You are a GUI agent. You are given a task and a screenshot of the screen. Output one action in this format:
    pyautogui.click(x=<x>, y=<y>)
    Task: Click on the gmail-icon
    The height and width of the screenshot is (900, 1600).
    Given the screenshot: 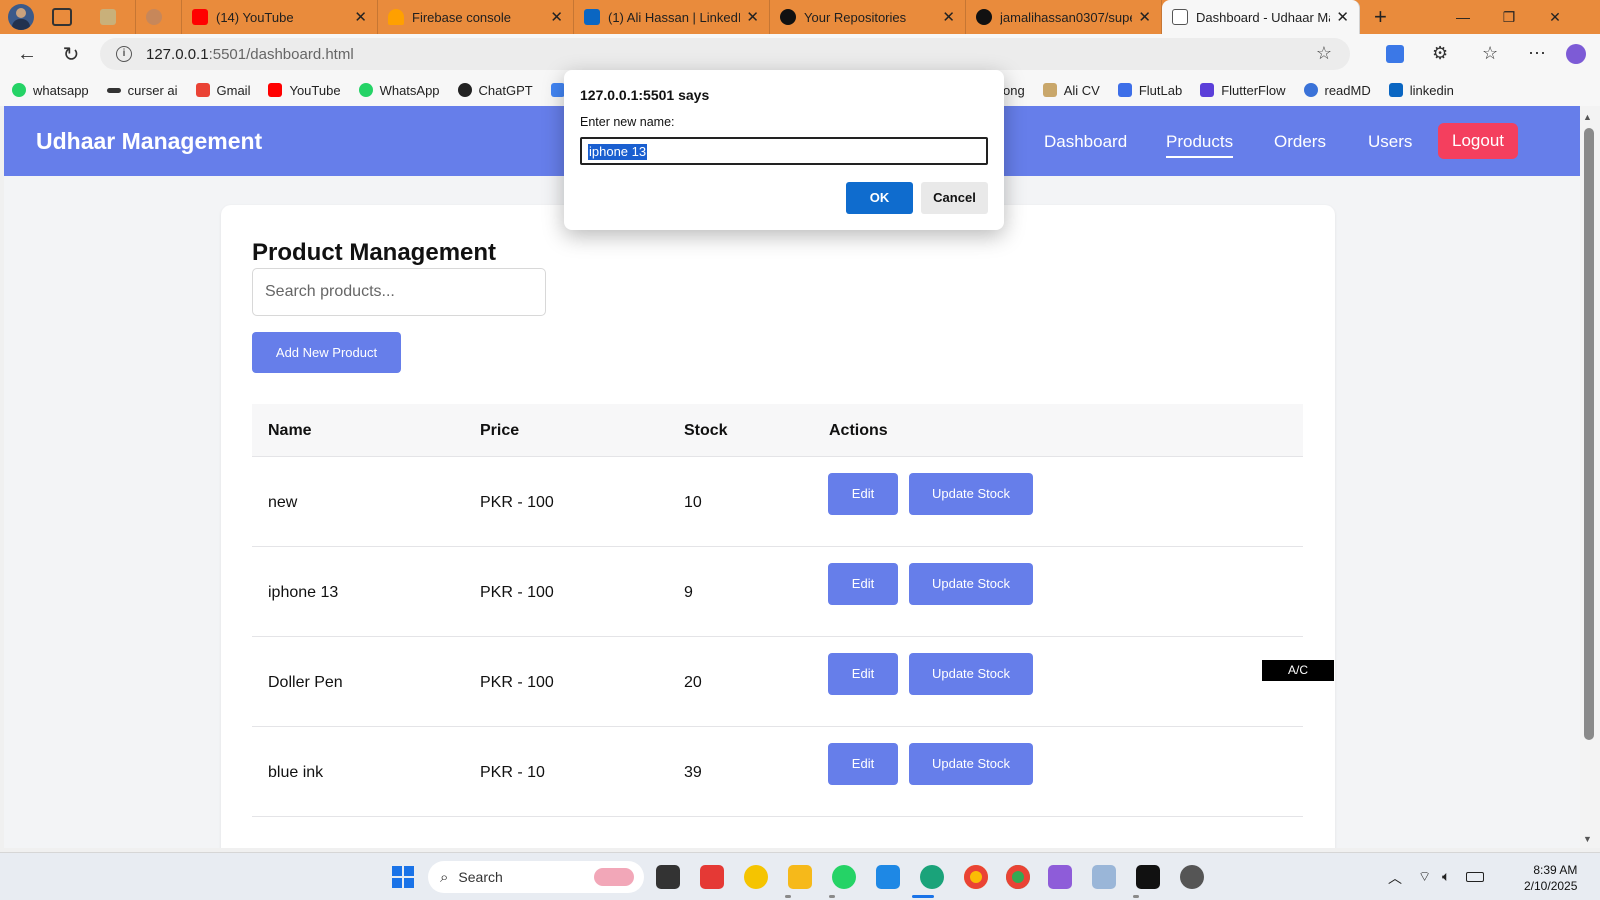 What is the action you would take?
    pyautogui.click(x=202, y=90)
    